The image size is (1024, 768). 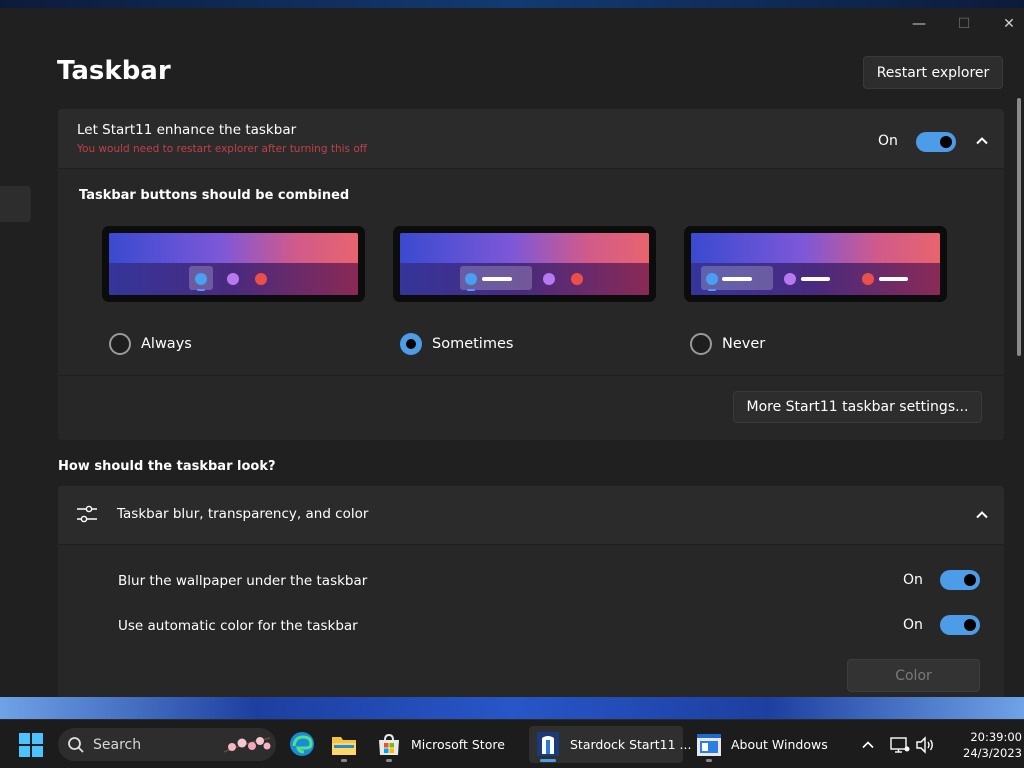 I want to click on radio-label: Always, so click(x=166, y=344).